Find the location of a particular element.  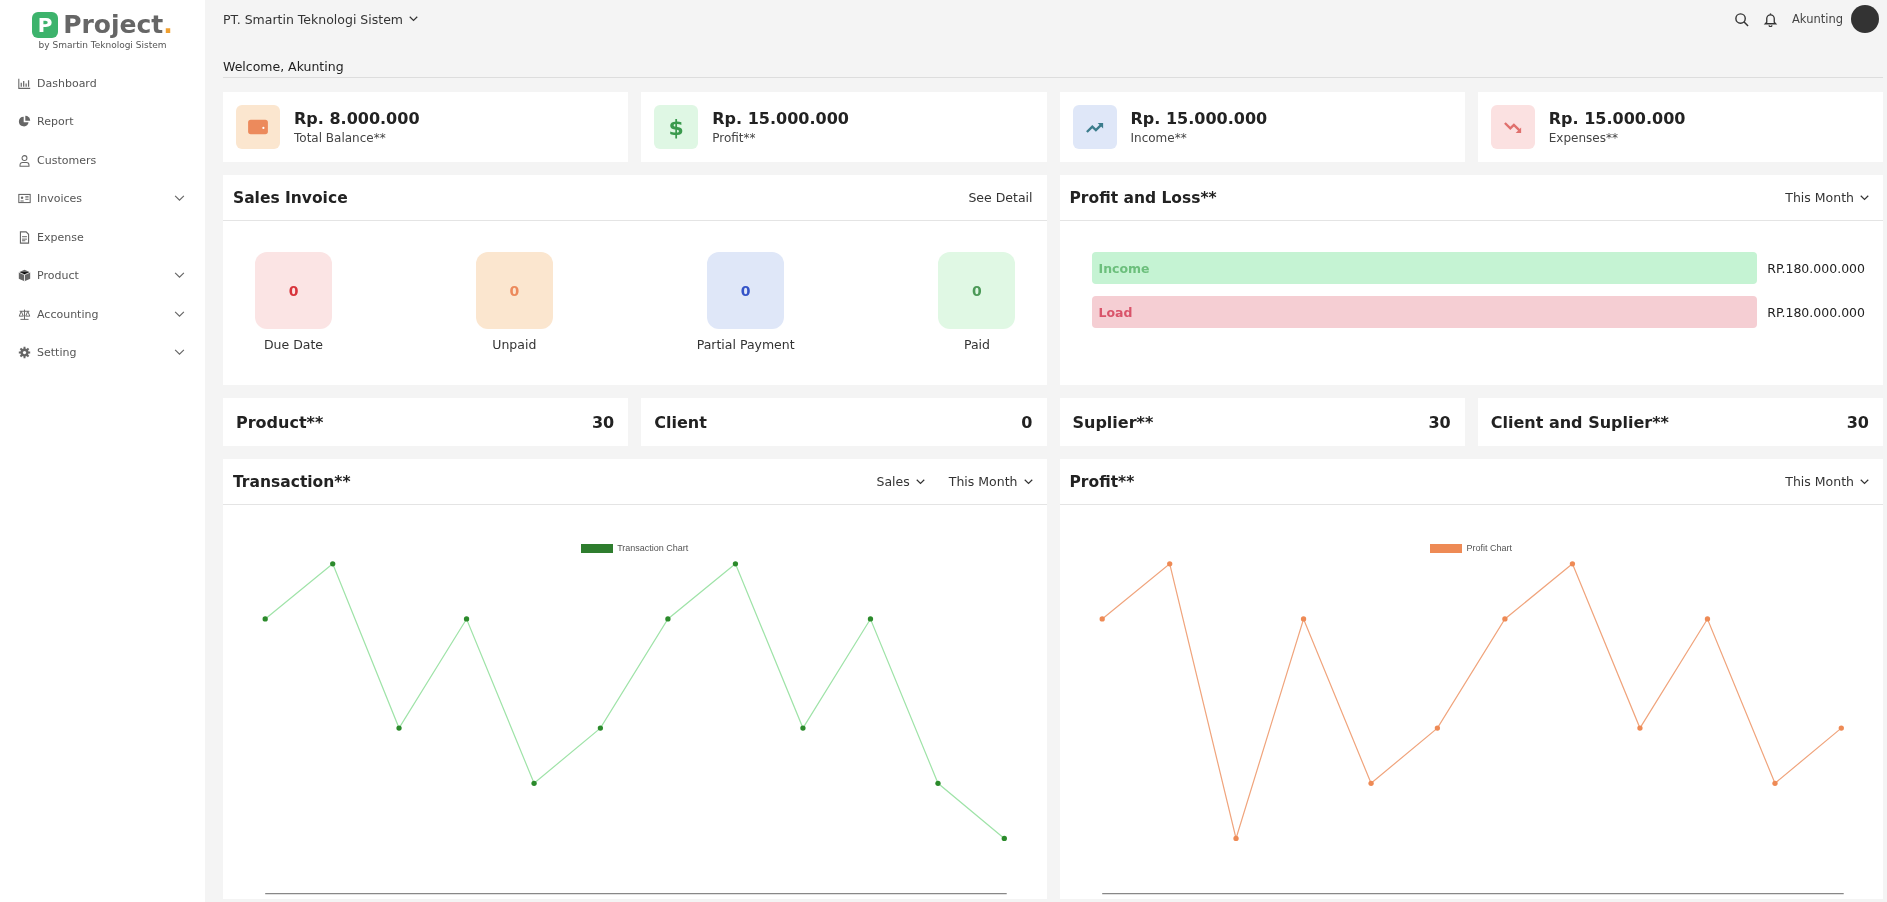

logo-icon: P is located at coordinates (45, 24).